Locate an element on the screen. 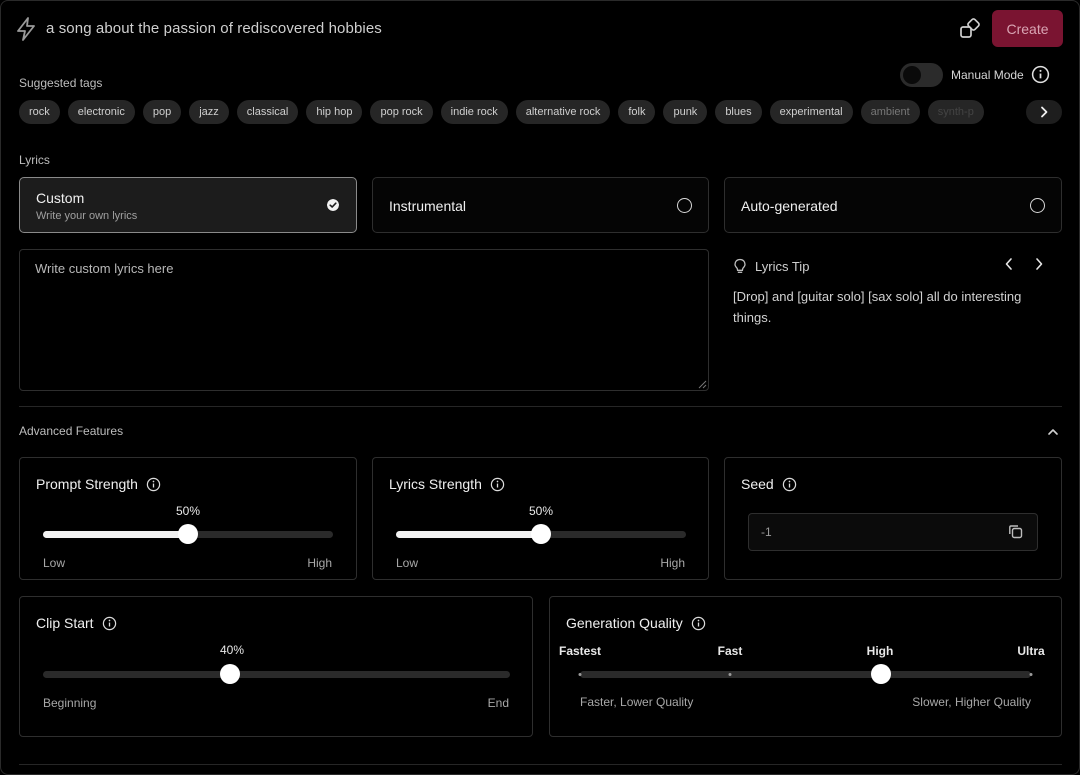 The height and width of the screenshot is (775, 1080). card-title: Seed is located at coordinates (769, 484).